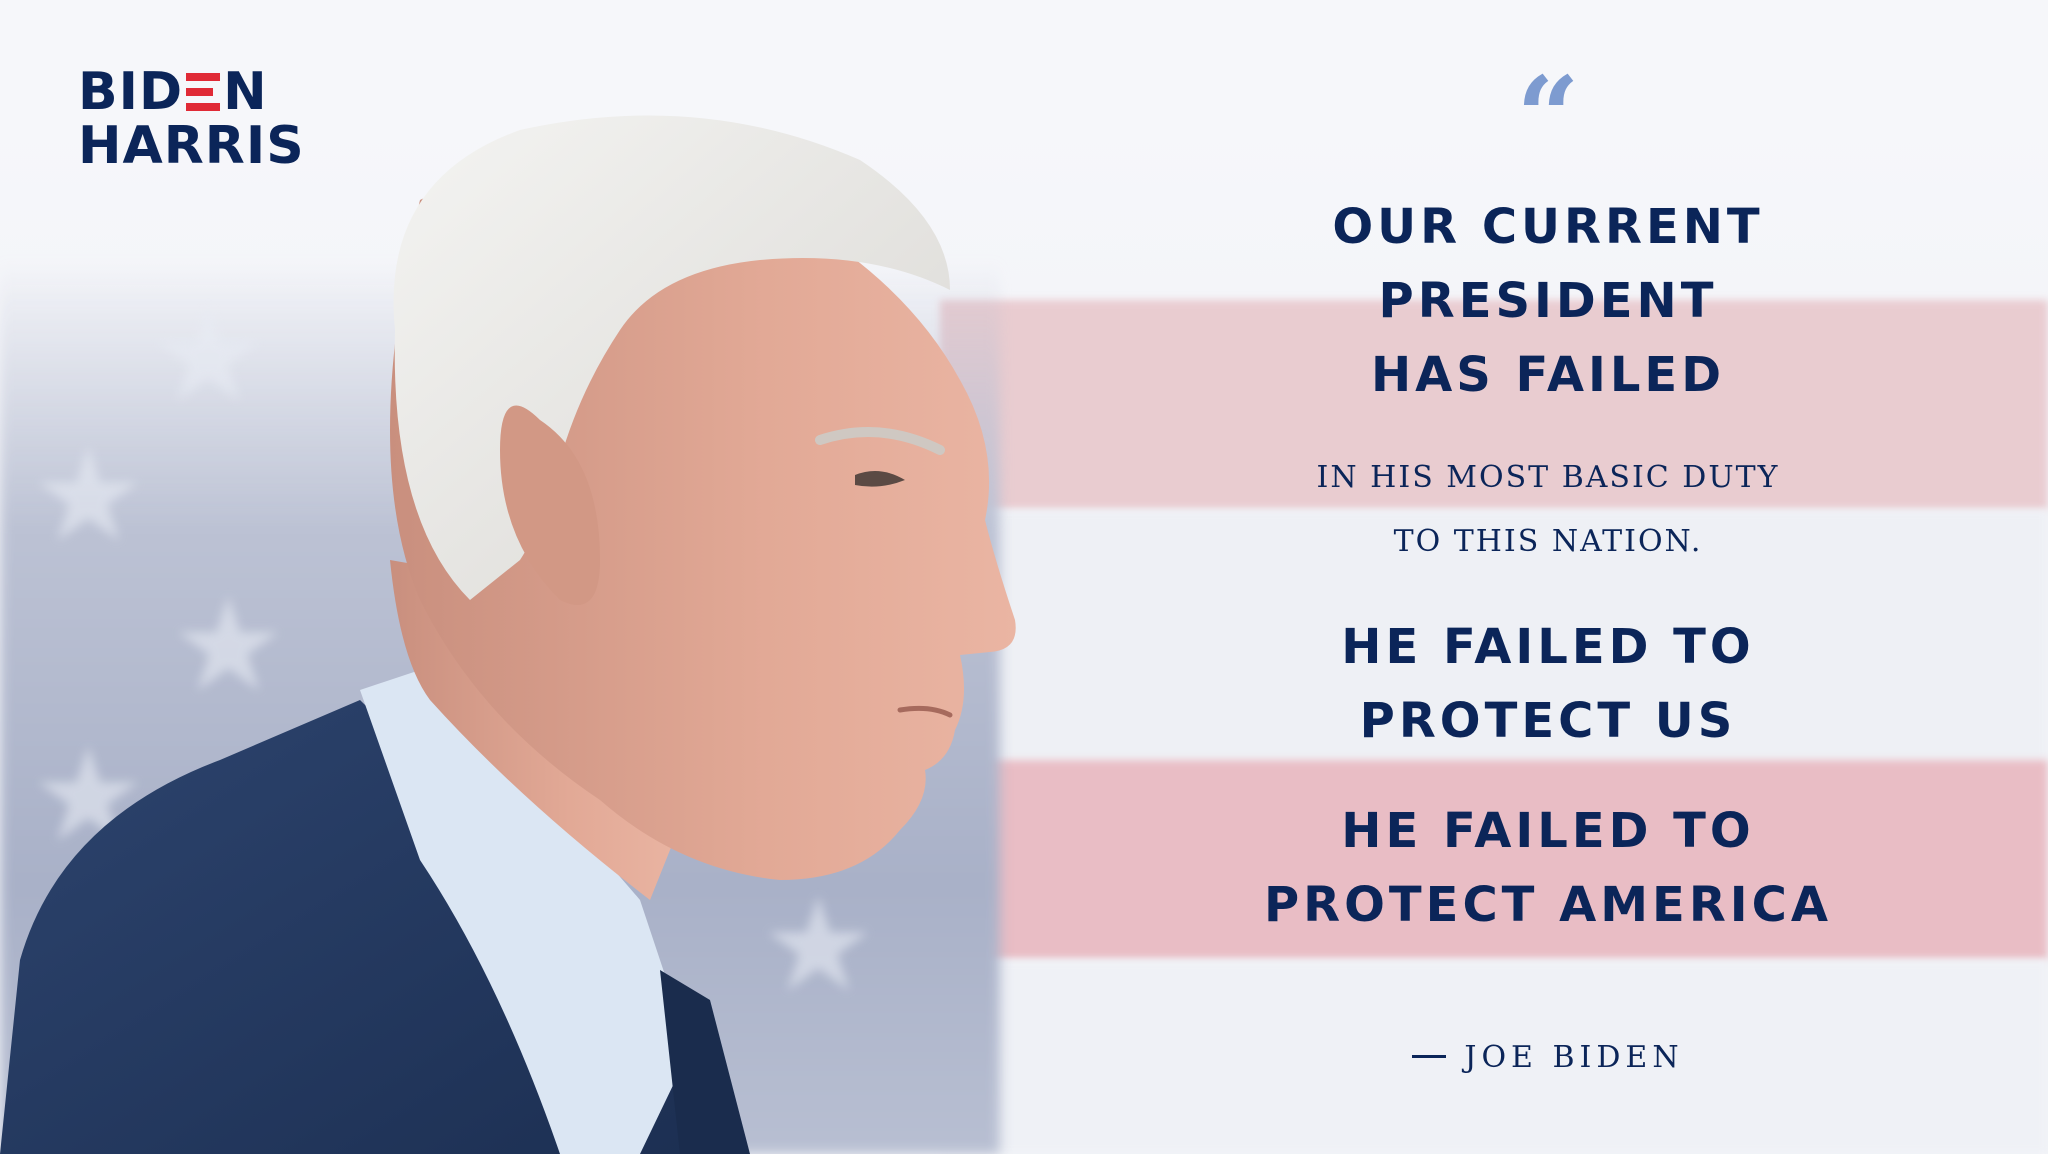 The image size is (2048, 1154). What do you see at coordinates (131, 92) in the screenshot?
I see `logo-text-bid: BID` at bounding box center [131, 92].